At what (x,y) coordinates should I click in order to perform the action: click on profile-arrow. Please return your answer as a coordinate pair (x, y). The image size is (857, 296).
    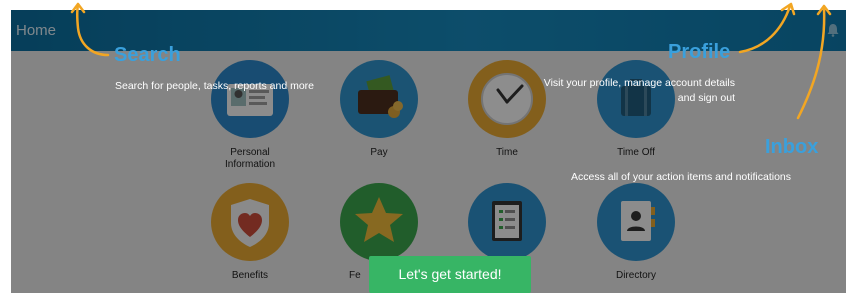
    Looking at the image, I should click on (765, 29).